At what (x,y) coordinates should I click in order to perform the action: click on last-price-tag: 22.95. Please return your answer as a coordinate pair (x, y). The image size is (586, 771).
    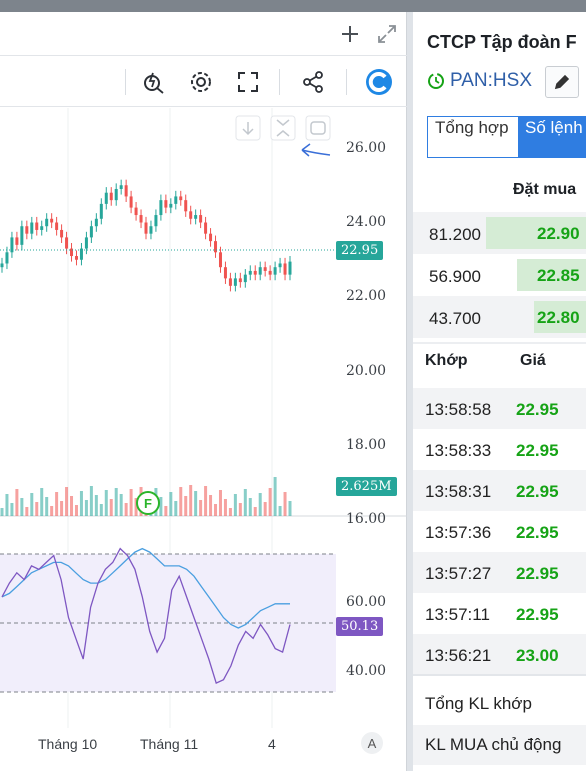
    Looking at the image, I should click on (360, 250).